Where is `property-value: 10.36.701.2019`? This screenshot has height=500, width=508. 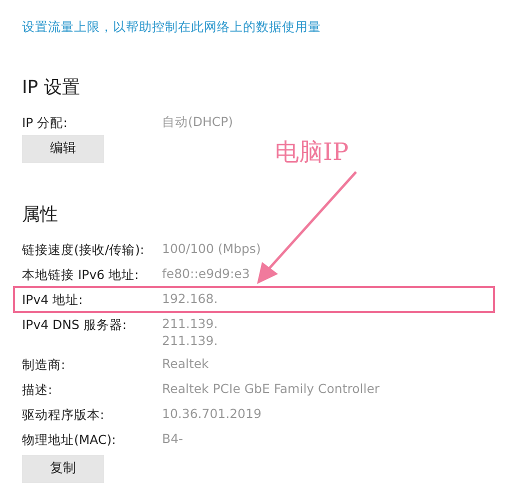
property-value: 10.36.701.2019 is located at coordinates (212, 413).